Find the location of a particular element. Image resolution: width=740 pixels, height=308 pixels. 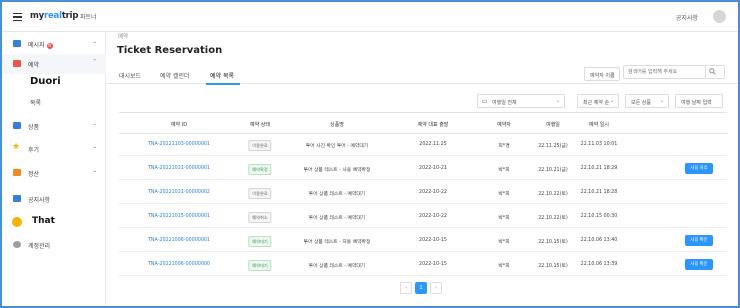

sidebar-item-reservation: 예약 ⌃ is located at coordinates (54, 64).